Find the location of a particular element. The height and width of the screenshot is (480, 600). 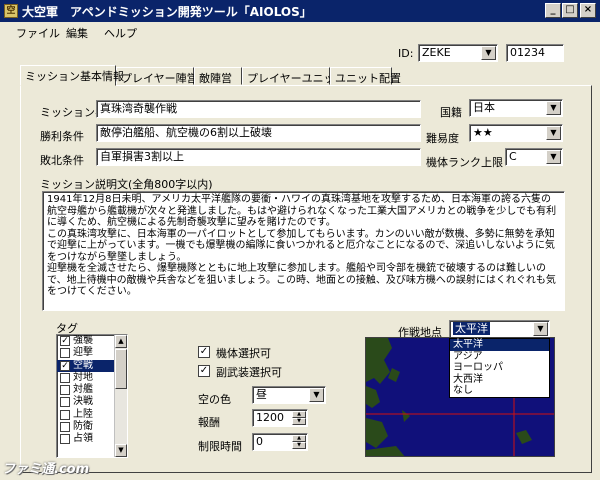

location-option-pacific: 太平洋 is located at coordinates (499, 345).